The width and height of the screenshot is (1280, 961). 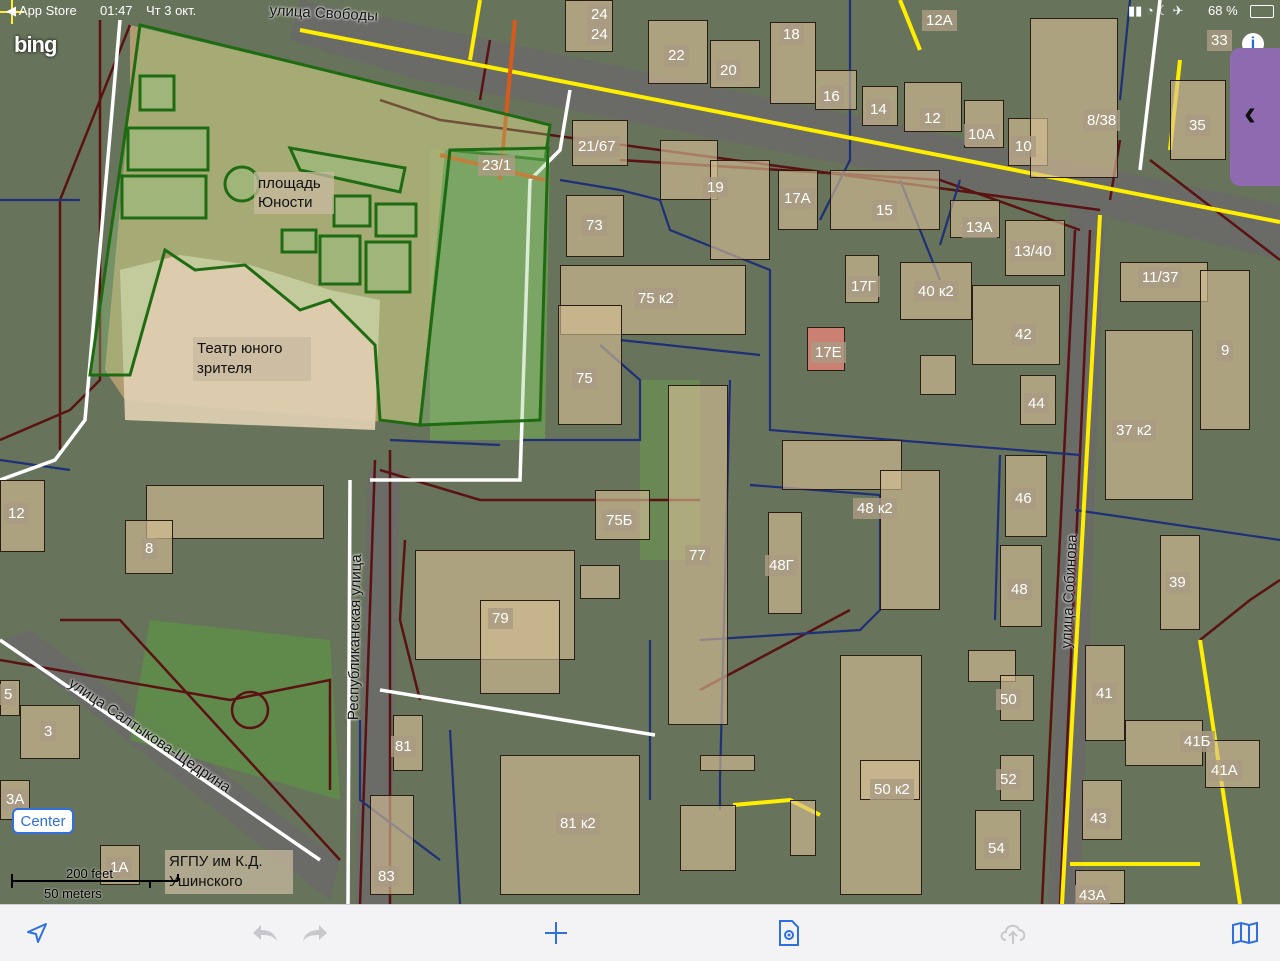 What do you see at coordinates (1013, 933) in the screenshot?
I see `cloud-upload-icon` at bounding box center [1013, 933].